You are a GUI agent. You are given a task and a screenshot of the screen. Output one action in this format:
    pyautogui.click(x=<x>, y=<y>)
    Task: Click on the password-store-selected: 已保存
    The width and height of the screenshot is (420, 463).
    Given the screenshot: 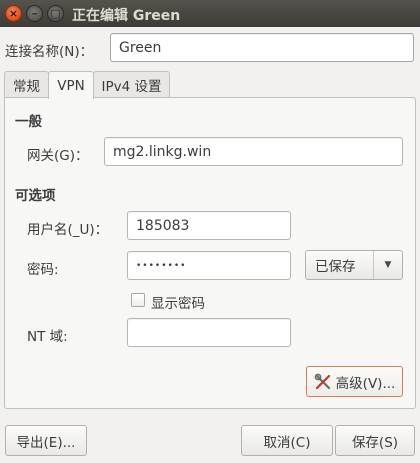 What is the action you would take?
    pyautogui.click(x=335, y=267)
    